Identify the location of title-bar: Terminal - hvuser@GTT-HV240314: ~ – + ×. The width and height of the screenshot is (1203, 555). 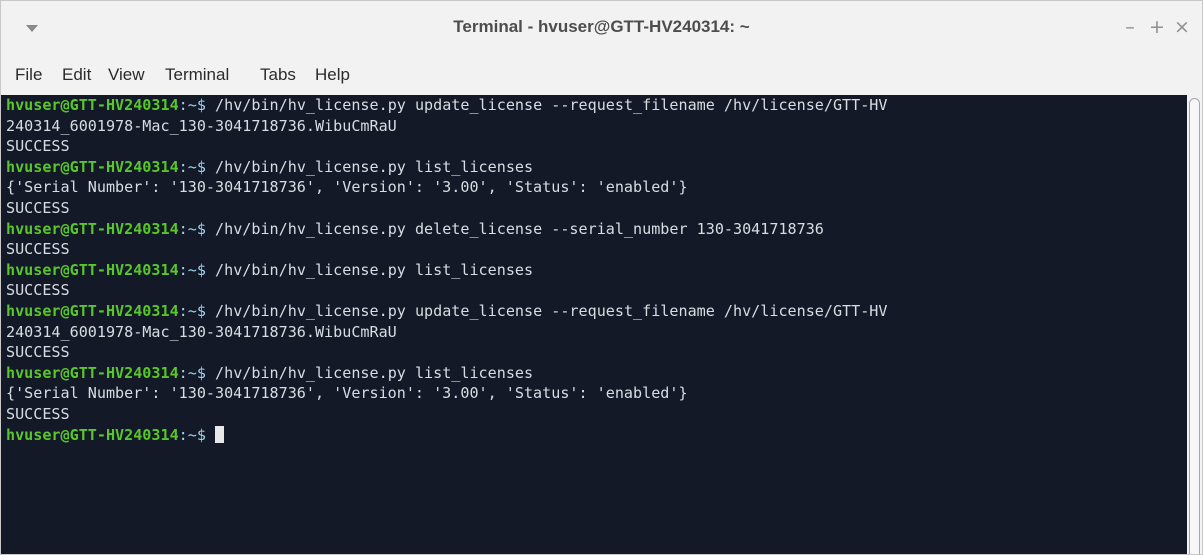
(601, 29).